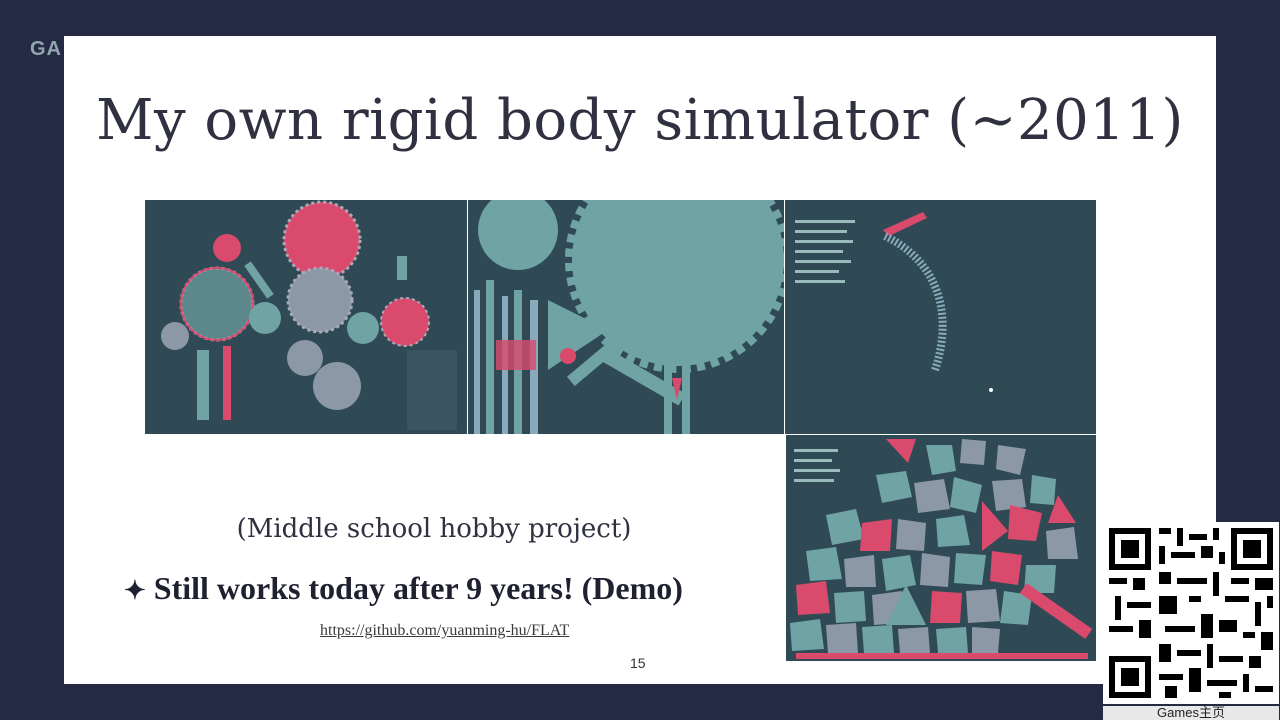  I want to click on channel-logo: GA, so click(46, 49).